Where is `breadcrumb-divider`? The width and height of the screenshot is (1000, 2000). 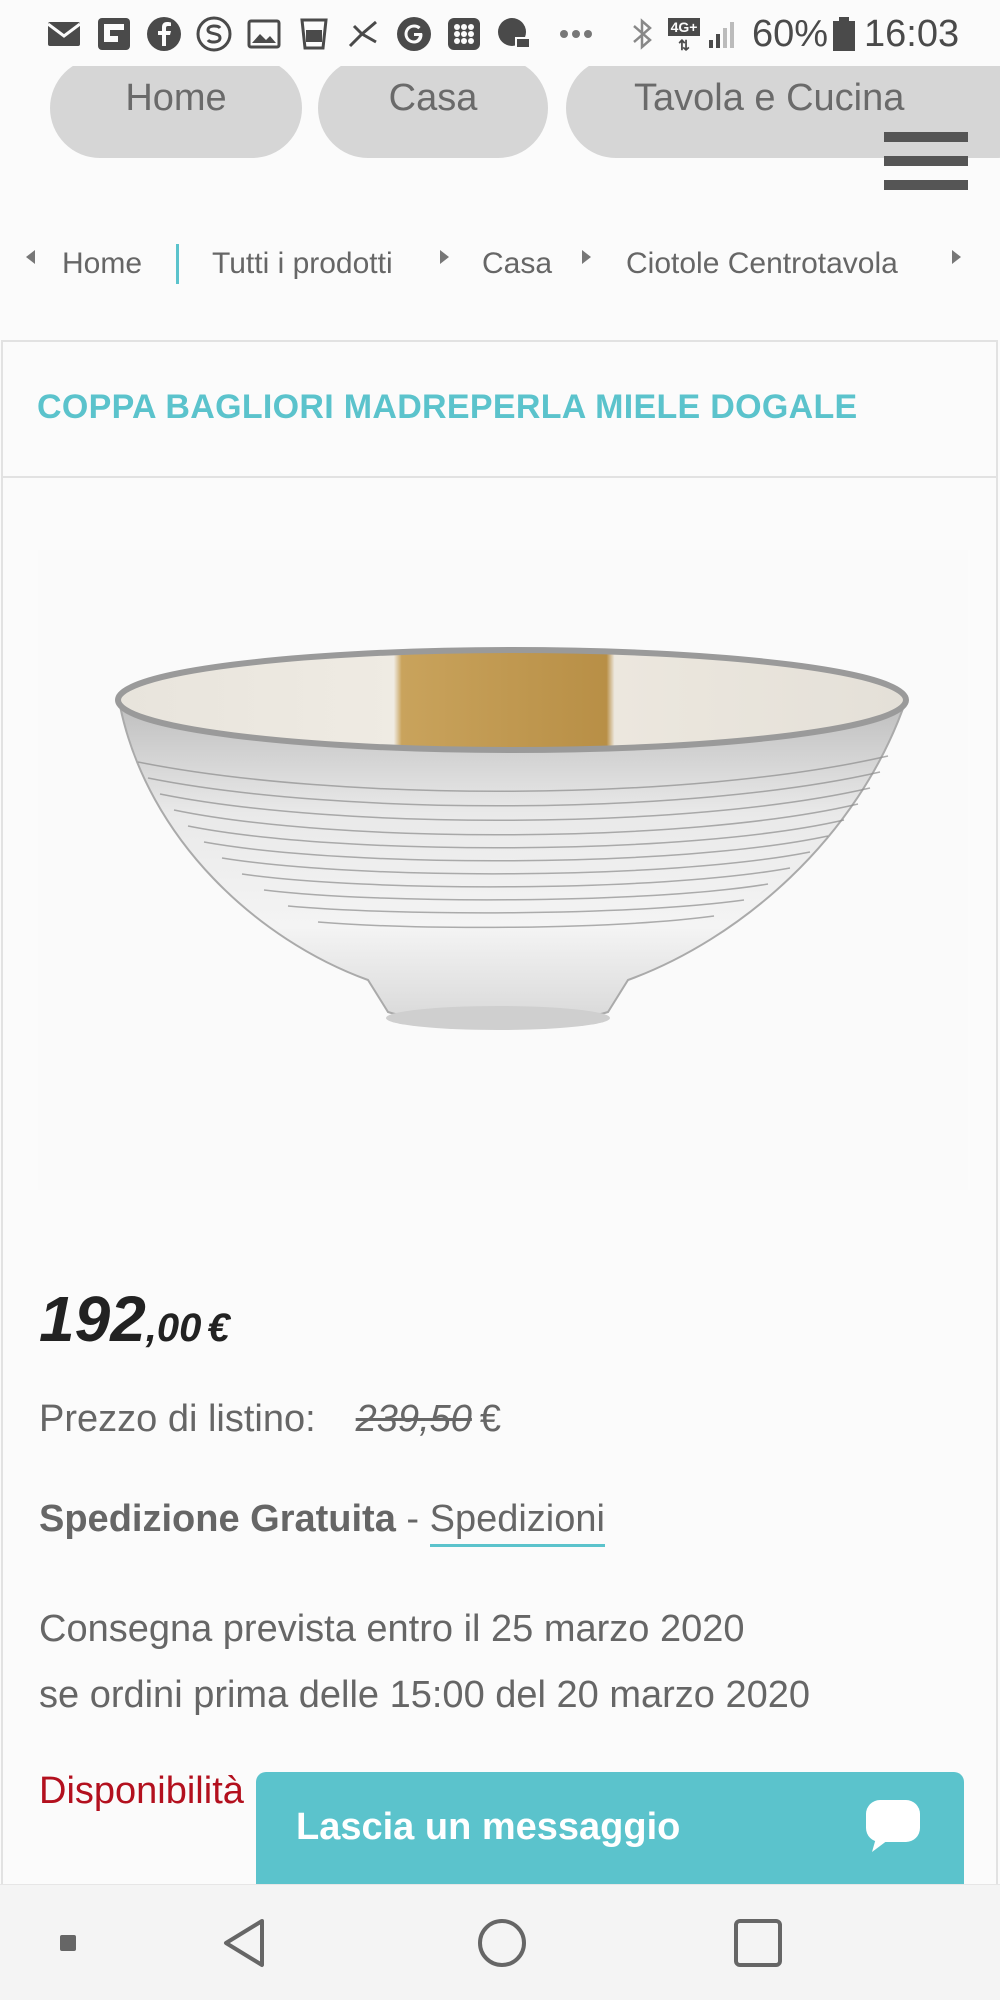 breadcrumb-divider is located at coordinates (177, 264).